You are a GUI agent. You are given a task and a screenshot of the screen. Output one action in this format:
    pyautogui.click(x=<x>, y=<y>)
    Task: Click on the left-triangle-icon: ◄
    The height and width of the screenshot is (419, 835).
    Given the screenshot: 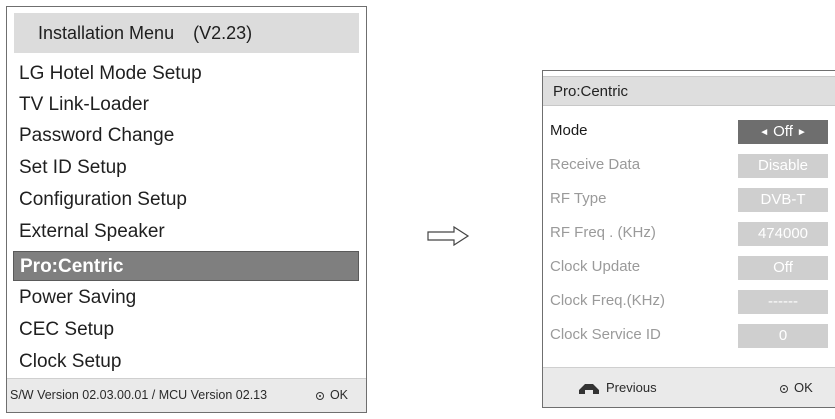 What is the action you would take?
    pyautogui.click(x=764, y=132)
    